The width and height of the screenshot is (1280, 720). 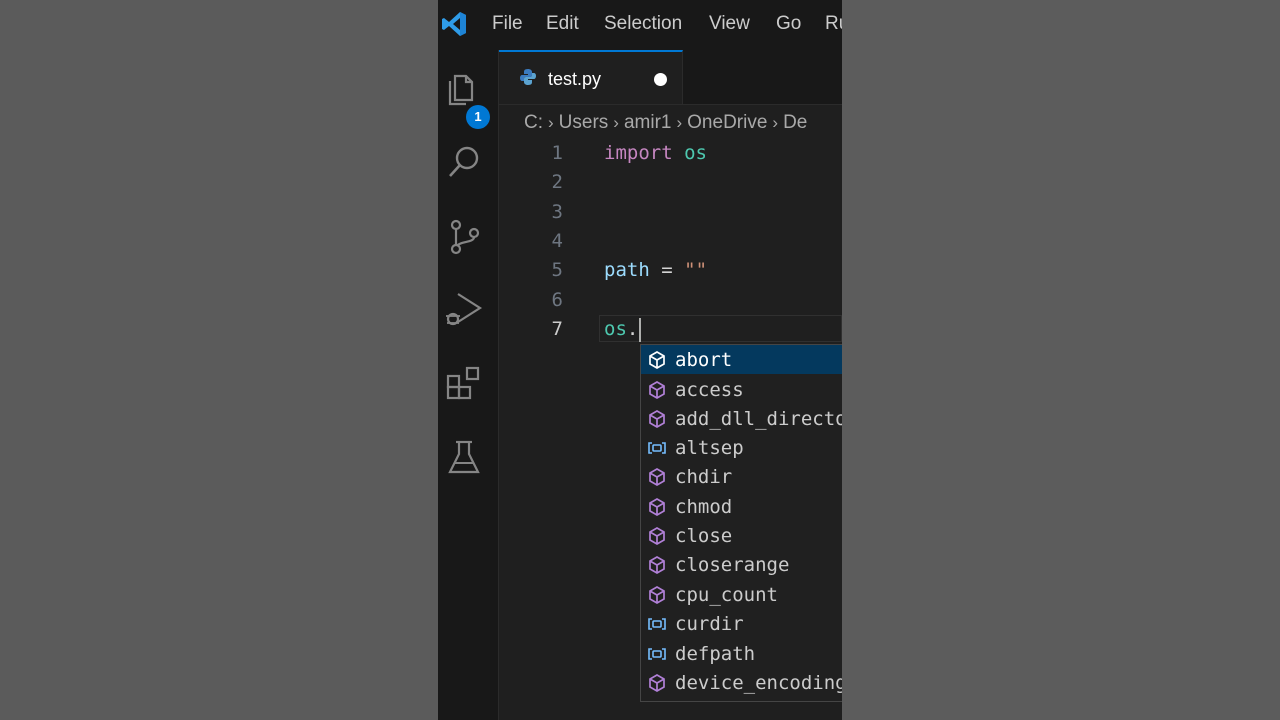 I want to click on tab-bar: test.py, so click(x=670, y=77).